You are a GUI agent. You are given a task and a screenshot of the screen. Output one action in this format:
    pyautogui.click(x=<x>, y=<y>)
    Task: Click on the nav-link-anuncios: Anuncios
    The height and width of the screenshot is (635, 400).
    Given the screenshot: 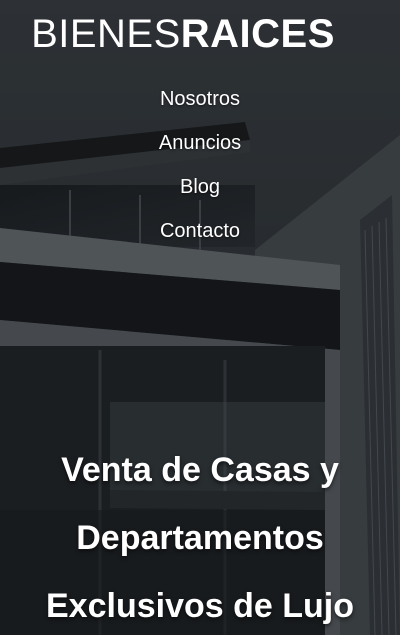 What is the action you would take?
    pyautogui.click(x=200, y=143)
    